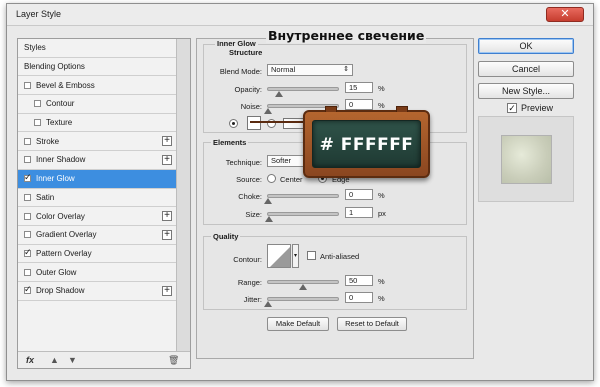  What do you see at coordinates (97, 254) in the screenshot?
I see `style-item-pattern-overlay: Pattern Overlay` at bounding box center [97, 254].